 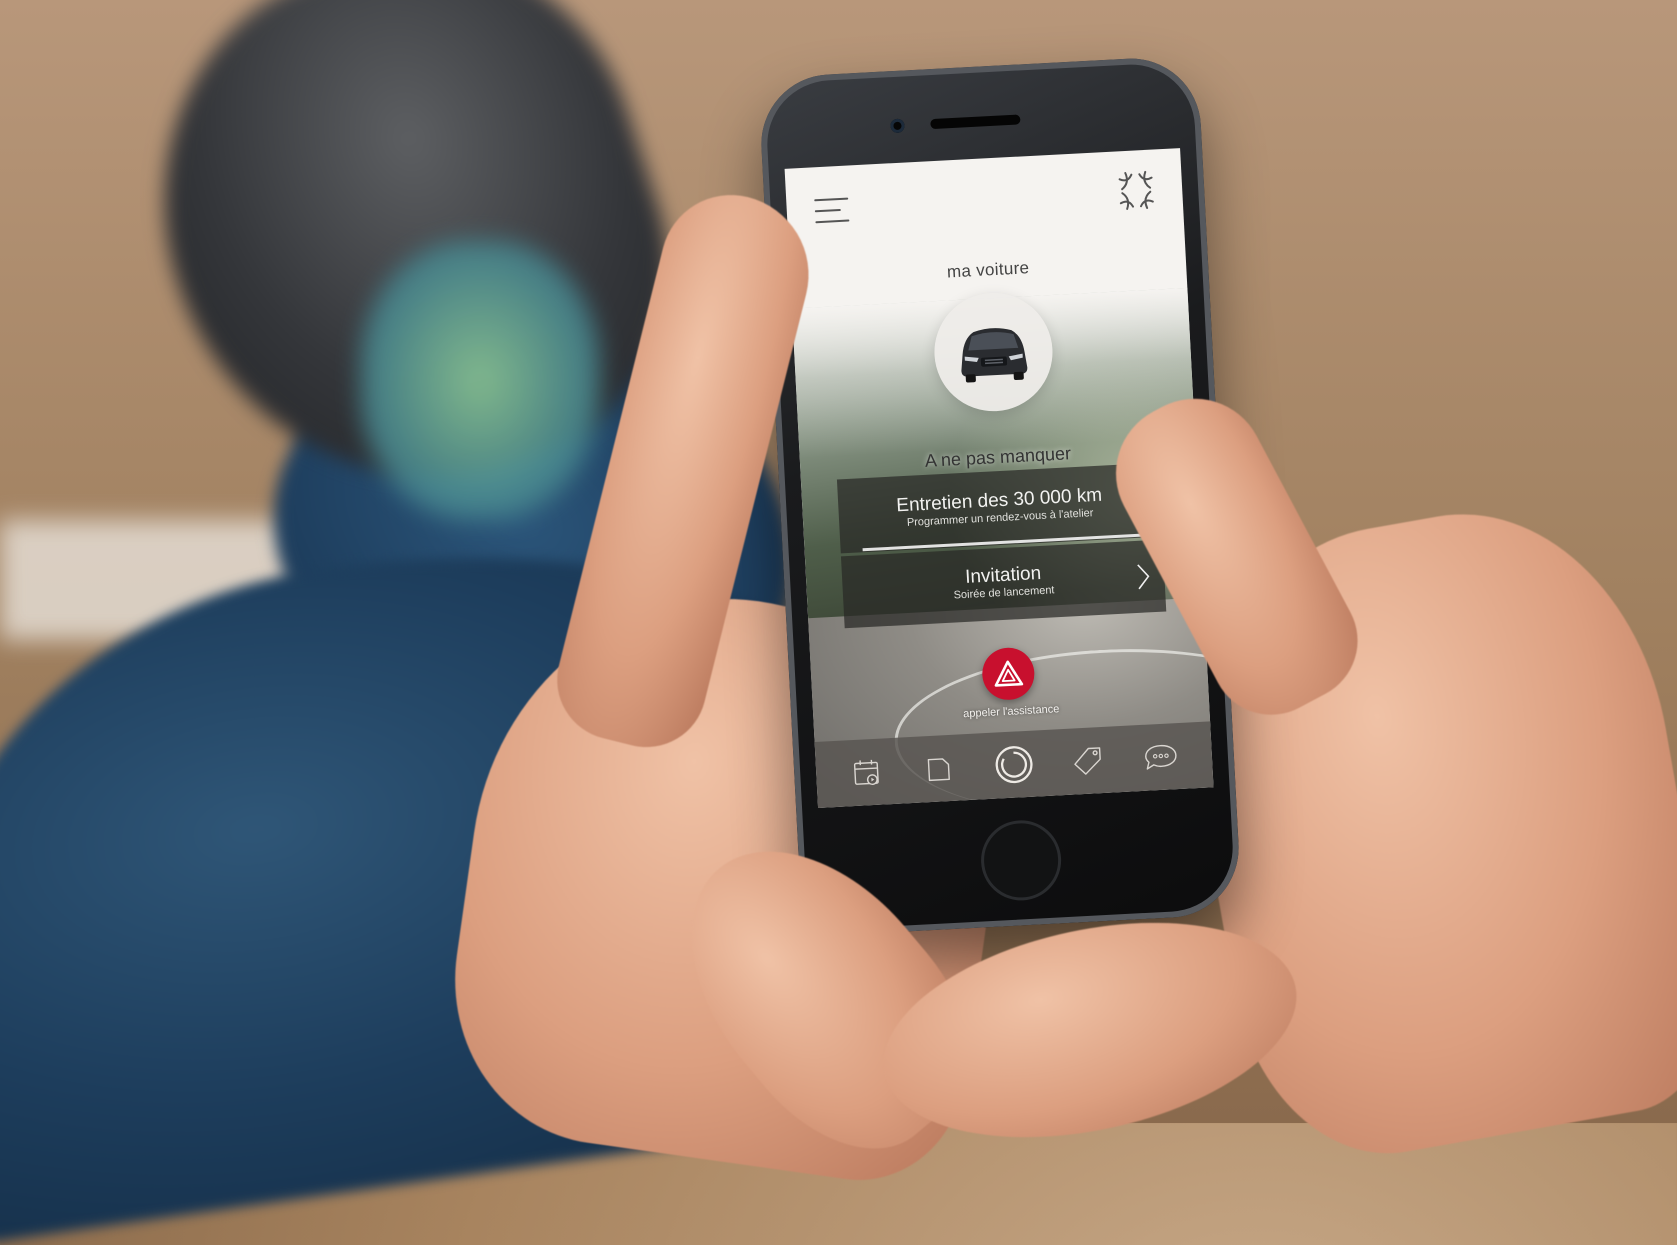 What do you see at coordinates (1008, 674) in the screenshot?
I see `hazard-warning-icon` at bounding box center [1008, 674].